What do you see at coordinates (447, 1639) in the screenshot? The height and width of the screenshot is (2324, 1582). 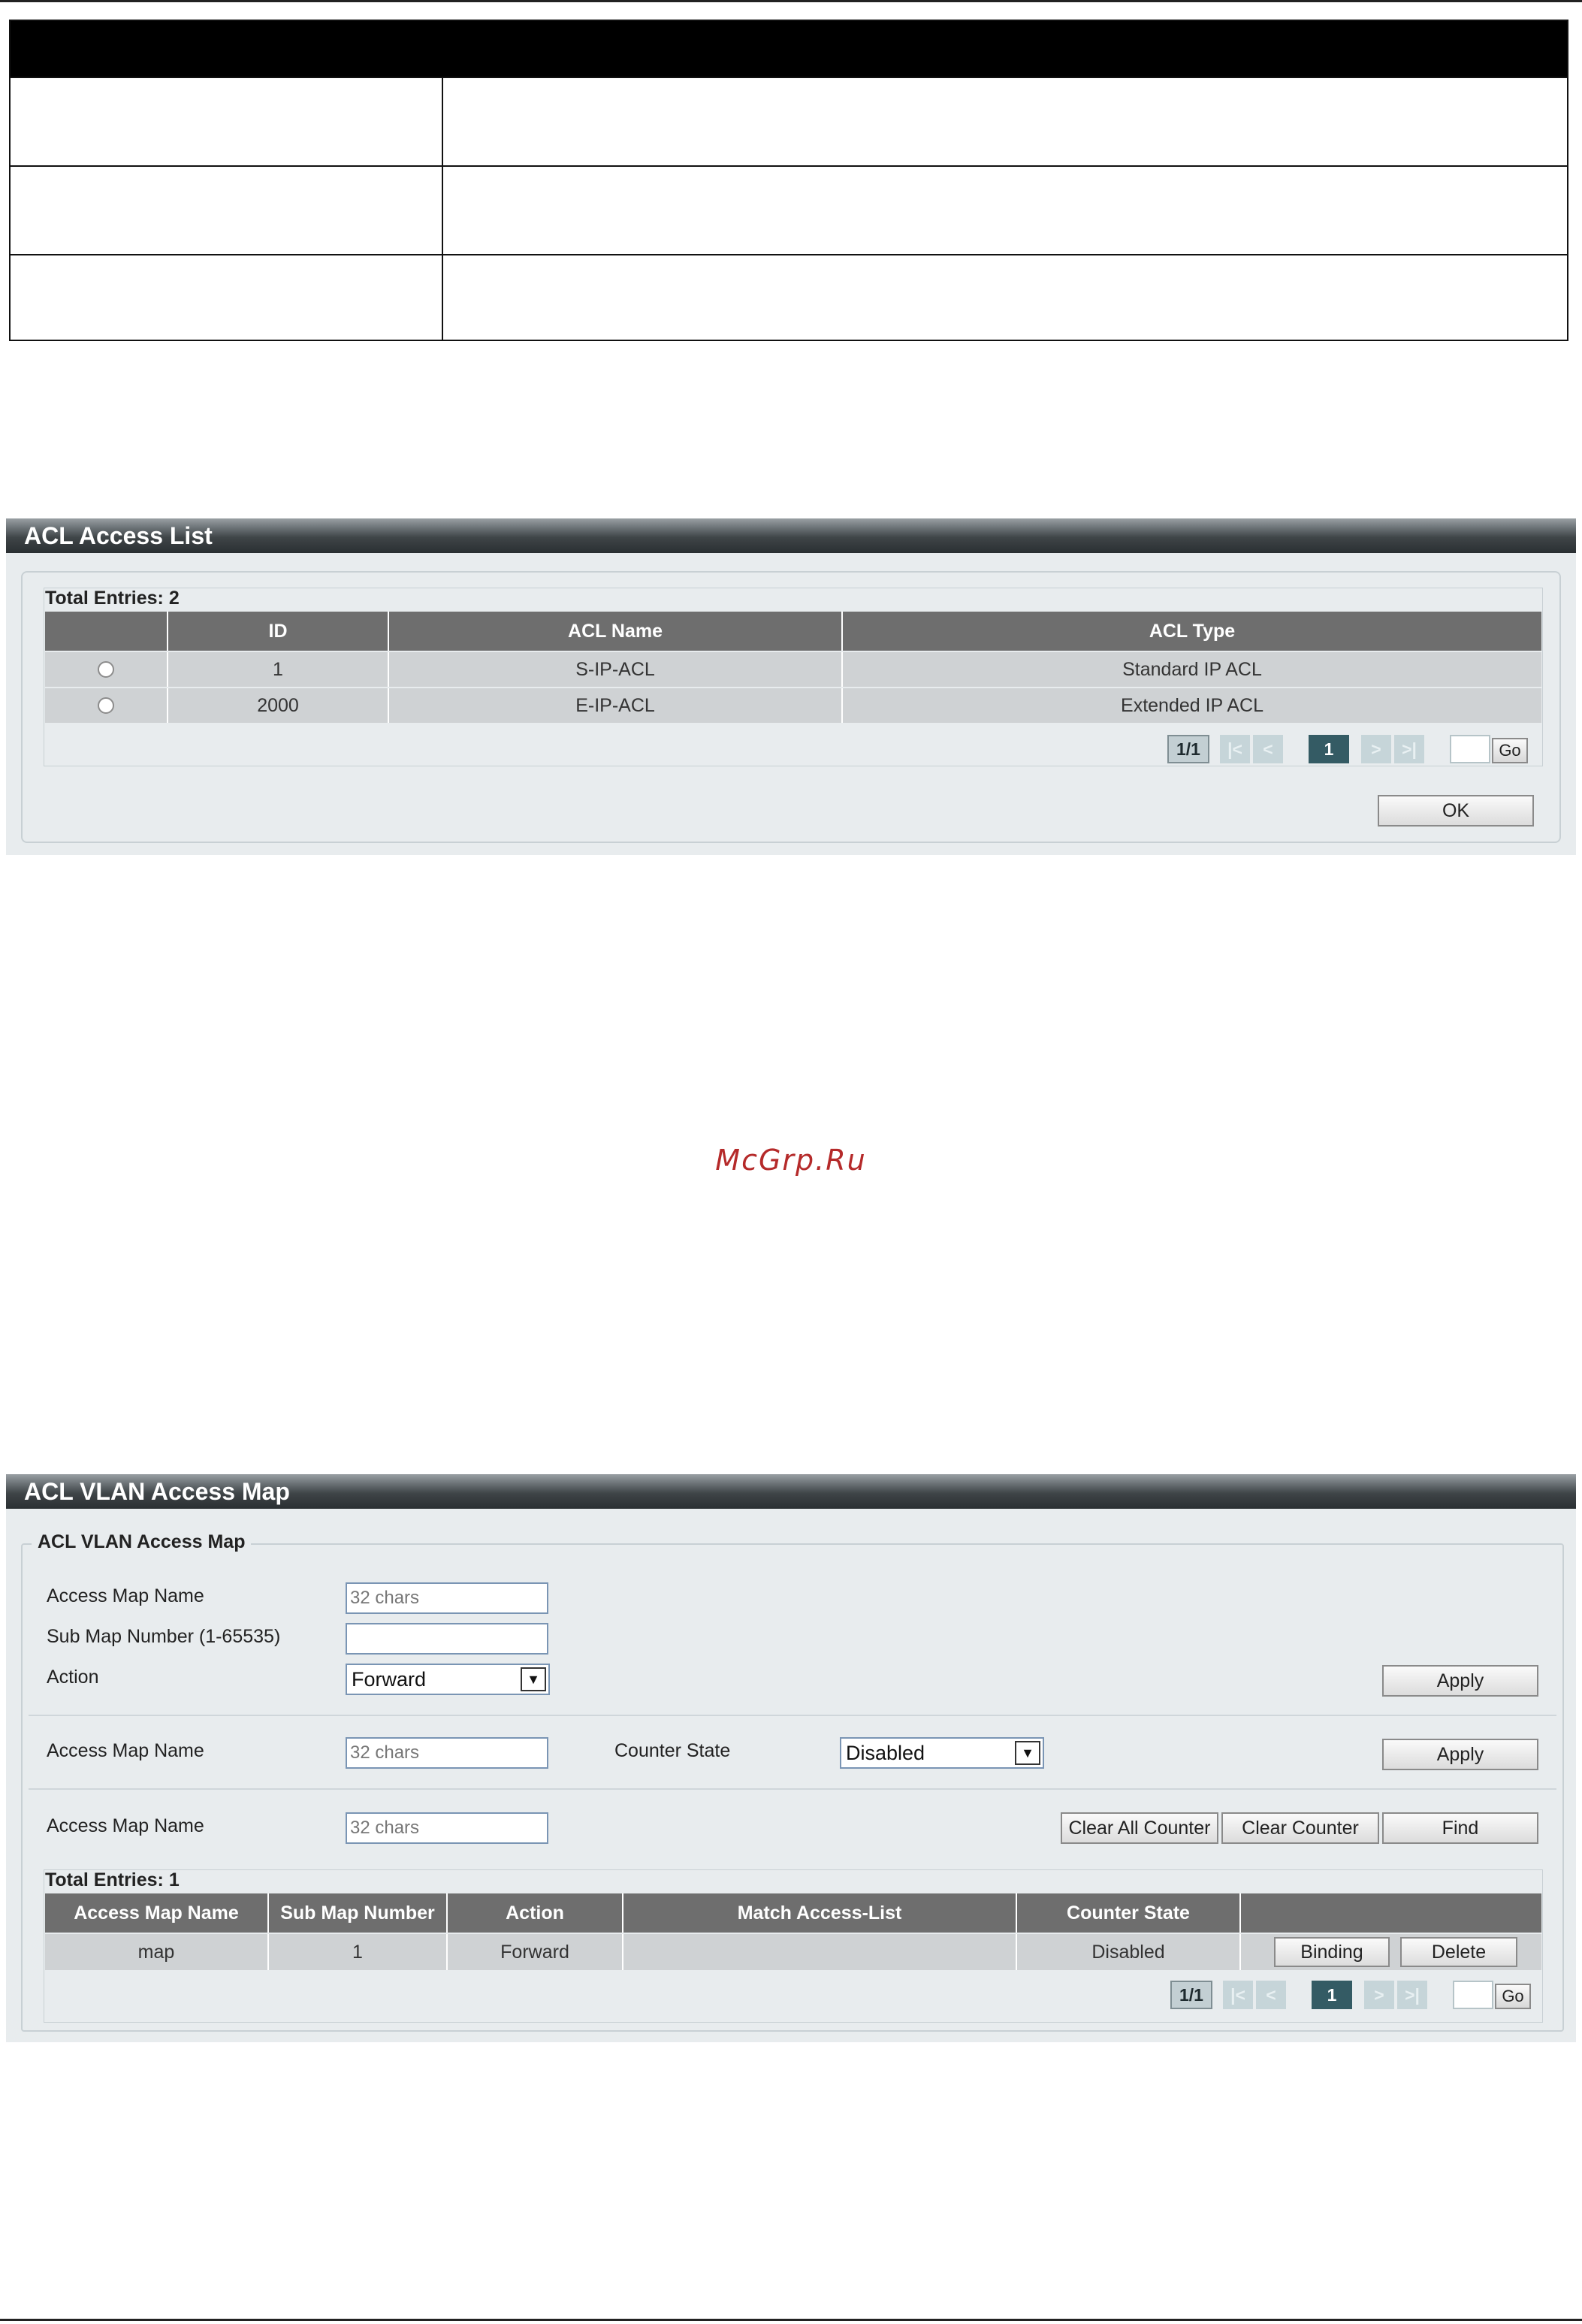 I see `sub-map-number-input` at bounding box center [447, 1639].